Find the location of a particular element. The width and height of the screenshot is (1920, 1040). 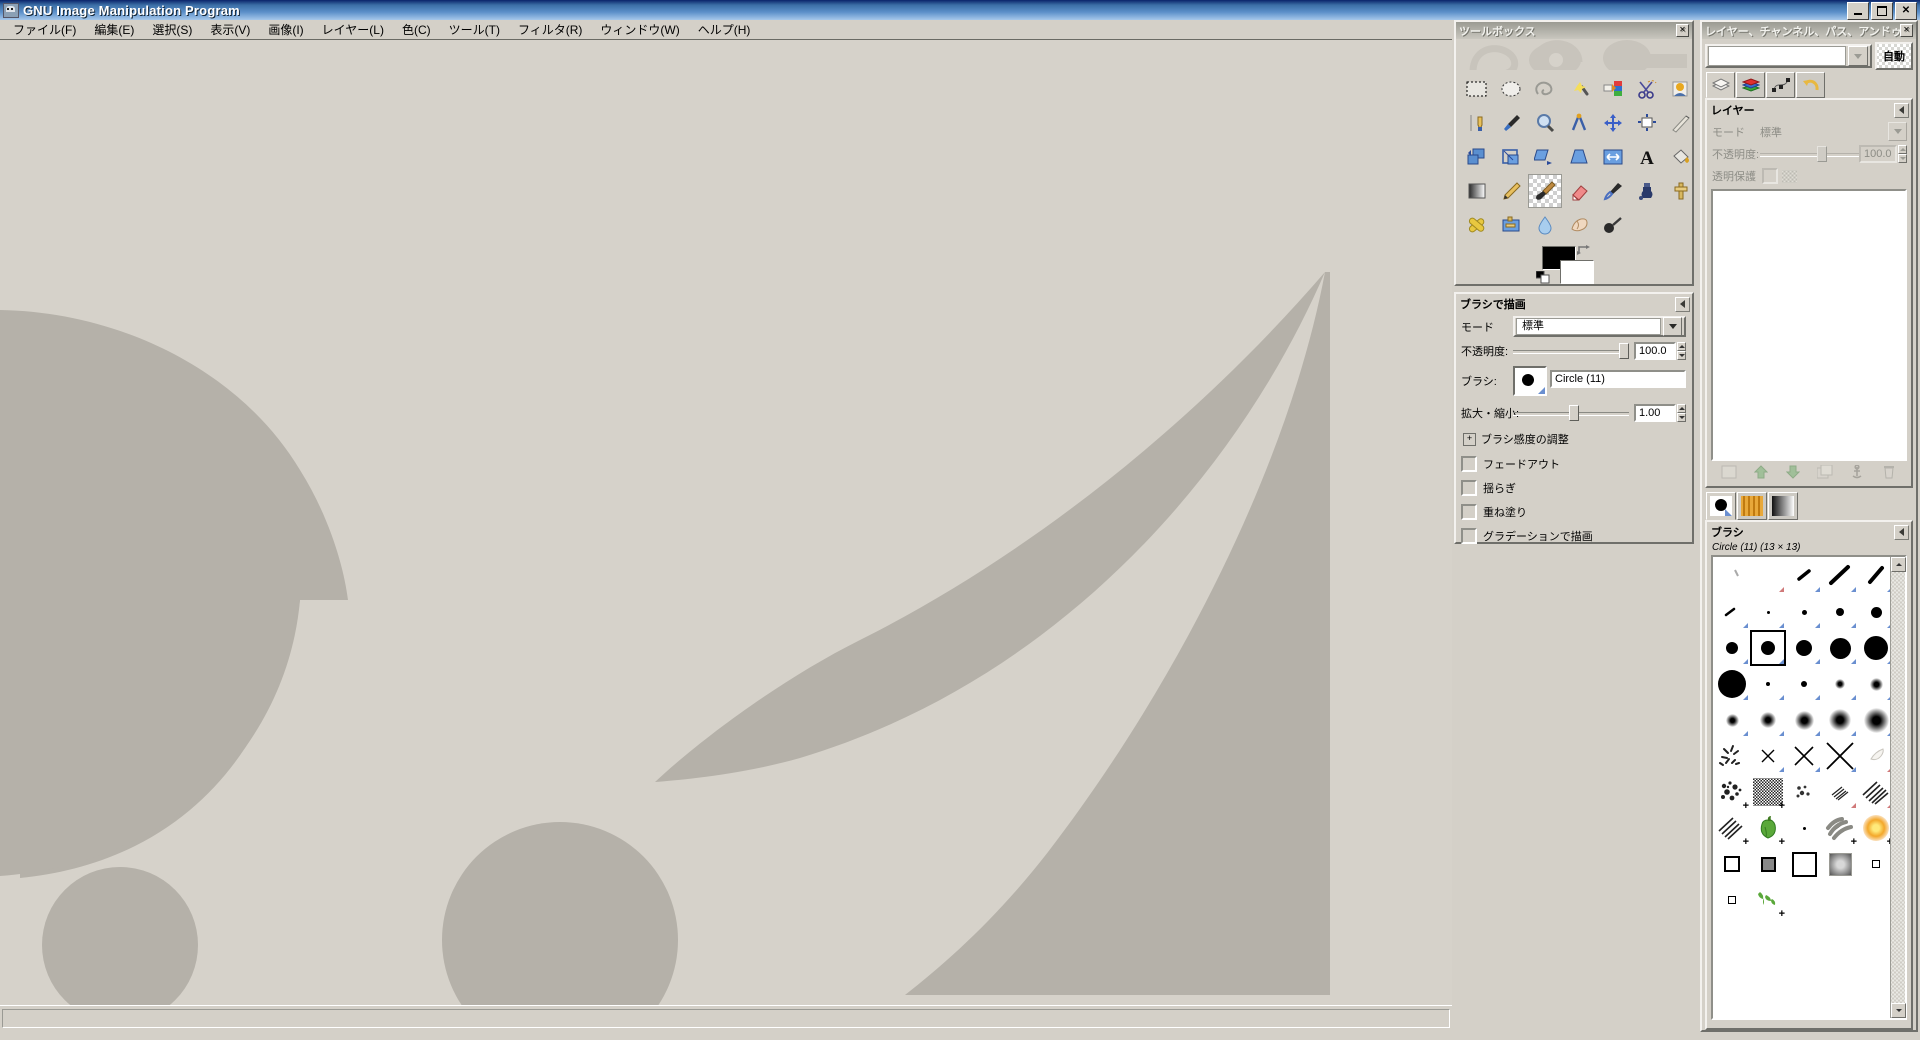

incremental-checkbox-row: 重ね塗り is located at coordinates (1574, 508).